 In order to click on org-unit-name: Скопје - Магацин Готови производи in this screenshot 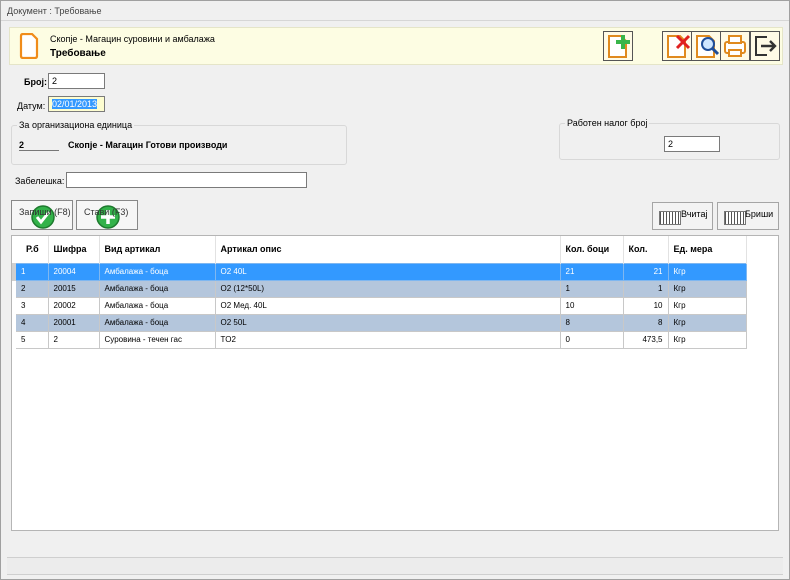, I will do `click(148, 145)`.